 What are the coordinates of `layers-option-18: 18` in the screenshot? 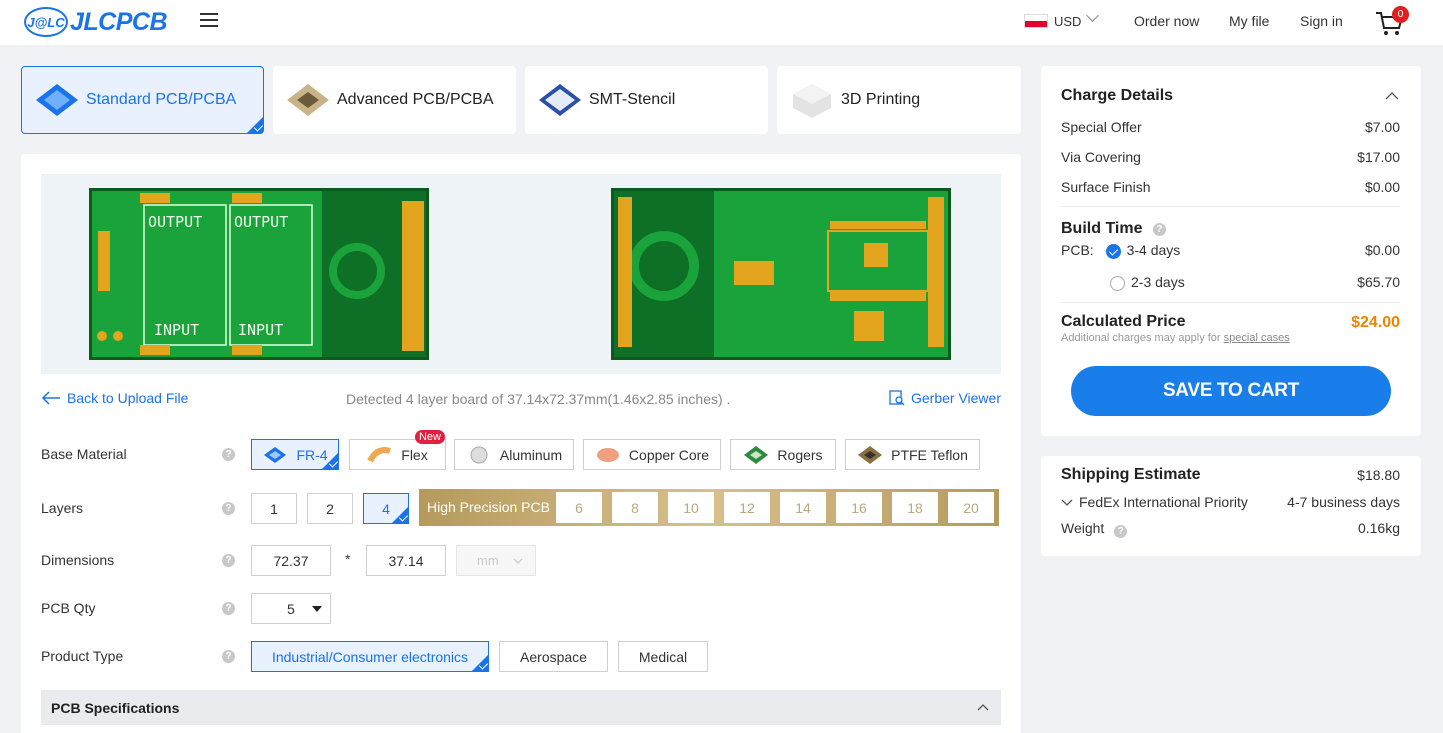 It's located at (915, 507).